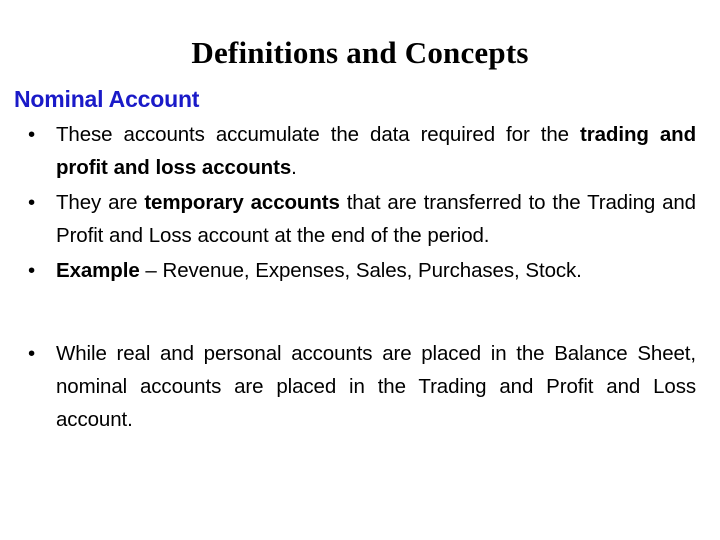  What do you see at coordinates (107, 99) in the screenshot?
I see `section-heading-nominal-account: Nominal Account` at bounding box center [107, 99].